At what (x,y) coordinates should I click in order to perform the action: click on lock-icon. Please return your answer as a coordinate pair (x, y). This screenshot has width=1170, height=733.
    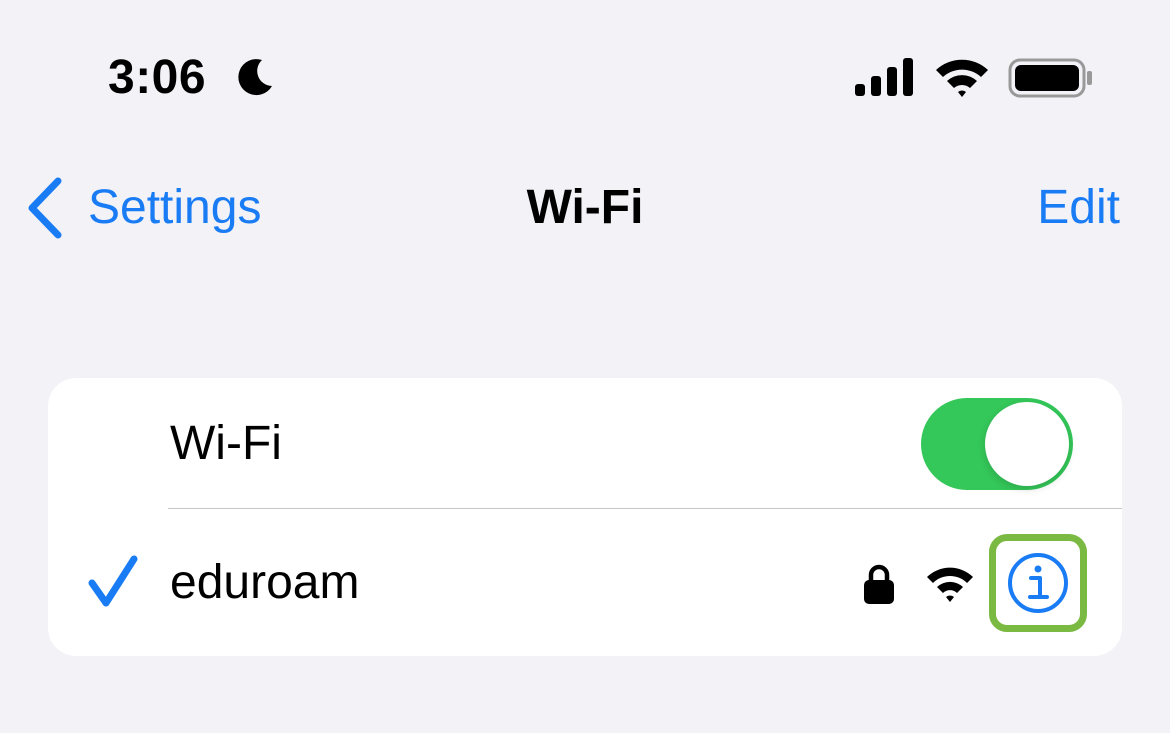
    Looking at the image, I should click on (879, 584).